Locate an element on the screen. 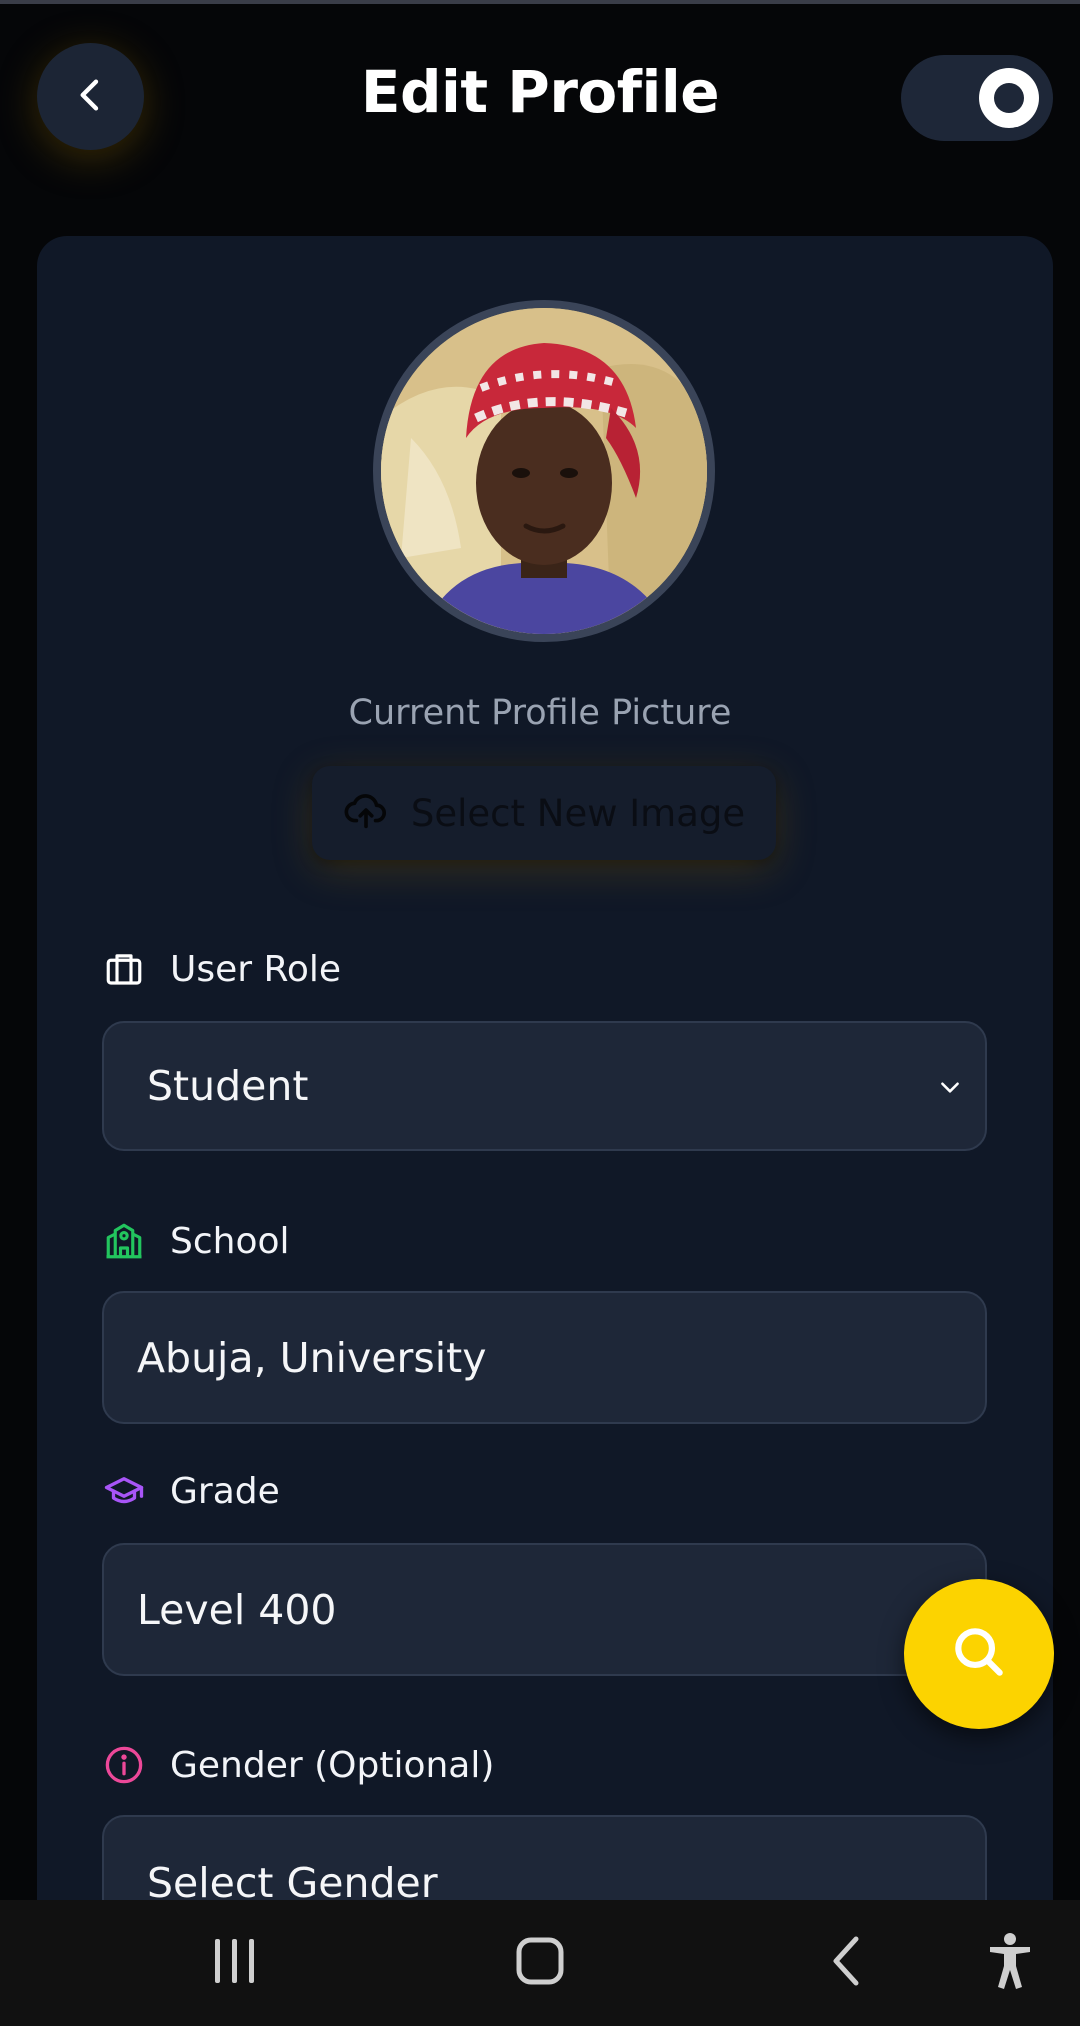 The image size is (1080, 2026). chevron-down-icon is located at coordinates (950, 1086).